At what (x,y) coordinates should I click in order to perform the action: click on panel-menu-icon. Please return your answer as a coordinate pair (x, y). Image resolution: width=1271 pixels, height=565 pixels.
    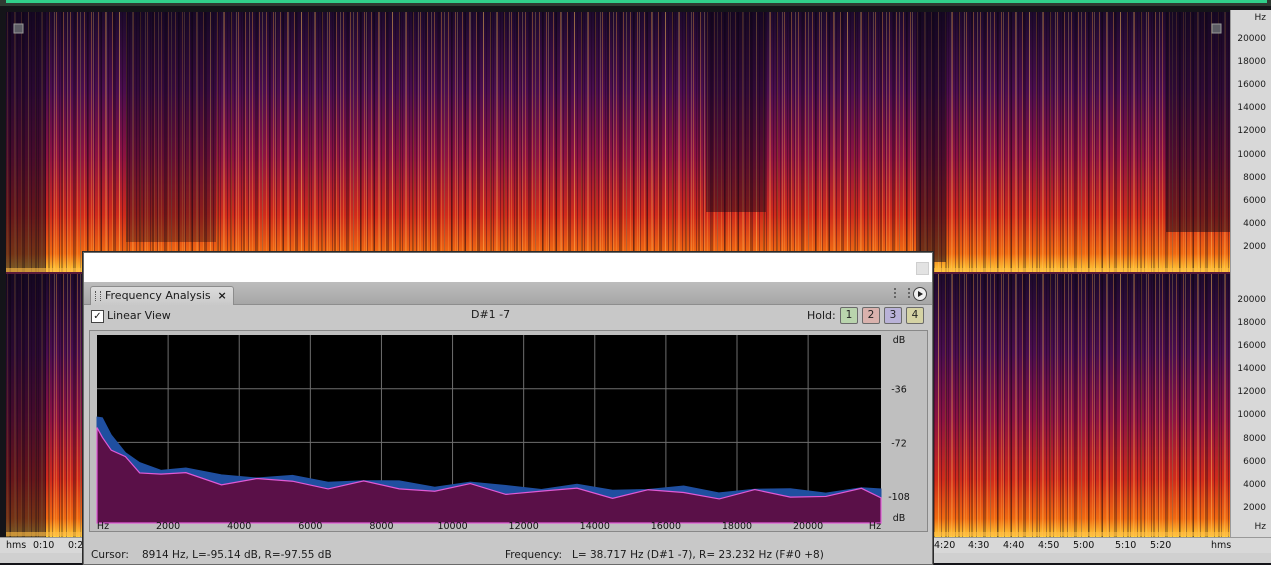
    Looking at the image, I should click on (920, 294).